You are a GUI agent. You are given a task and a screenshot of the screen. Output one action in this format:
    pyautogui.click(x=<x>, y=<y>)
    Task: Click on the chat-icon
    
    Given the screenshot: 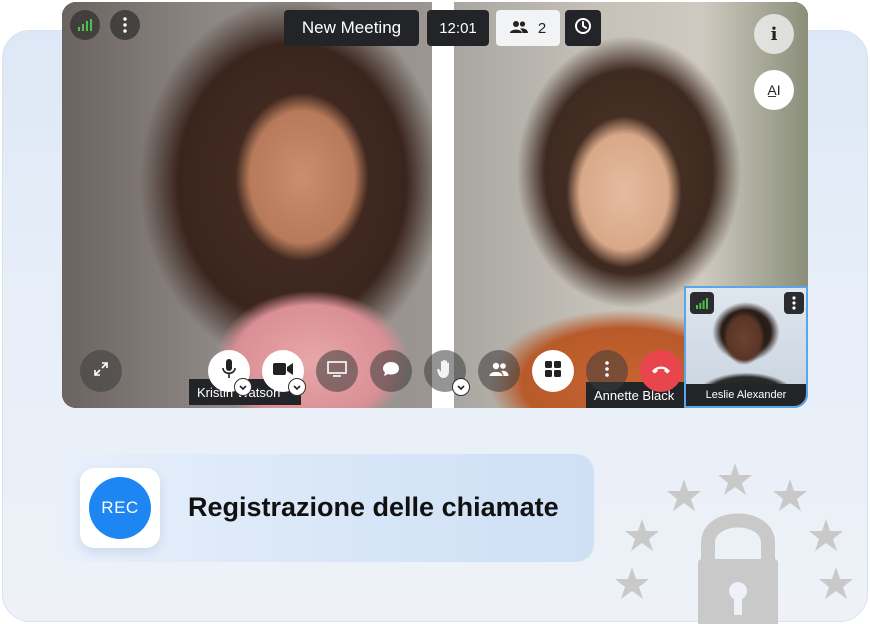 What is the action you would take?
    pyautogui.click(x=391, y=371)
    